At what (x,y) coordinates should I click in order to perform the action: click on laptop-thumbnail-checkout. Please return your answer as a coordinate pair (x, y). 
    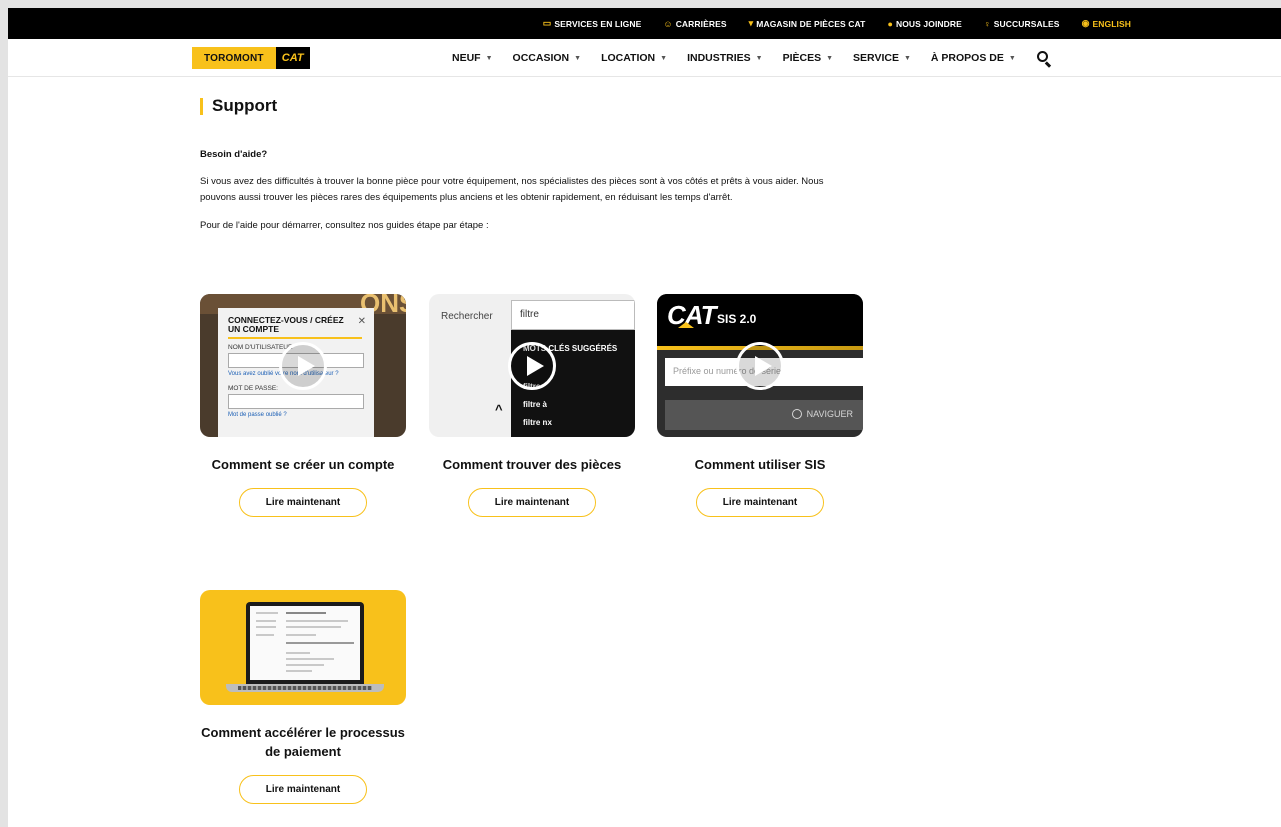
    Looking at the image, I should click on (303, 647).